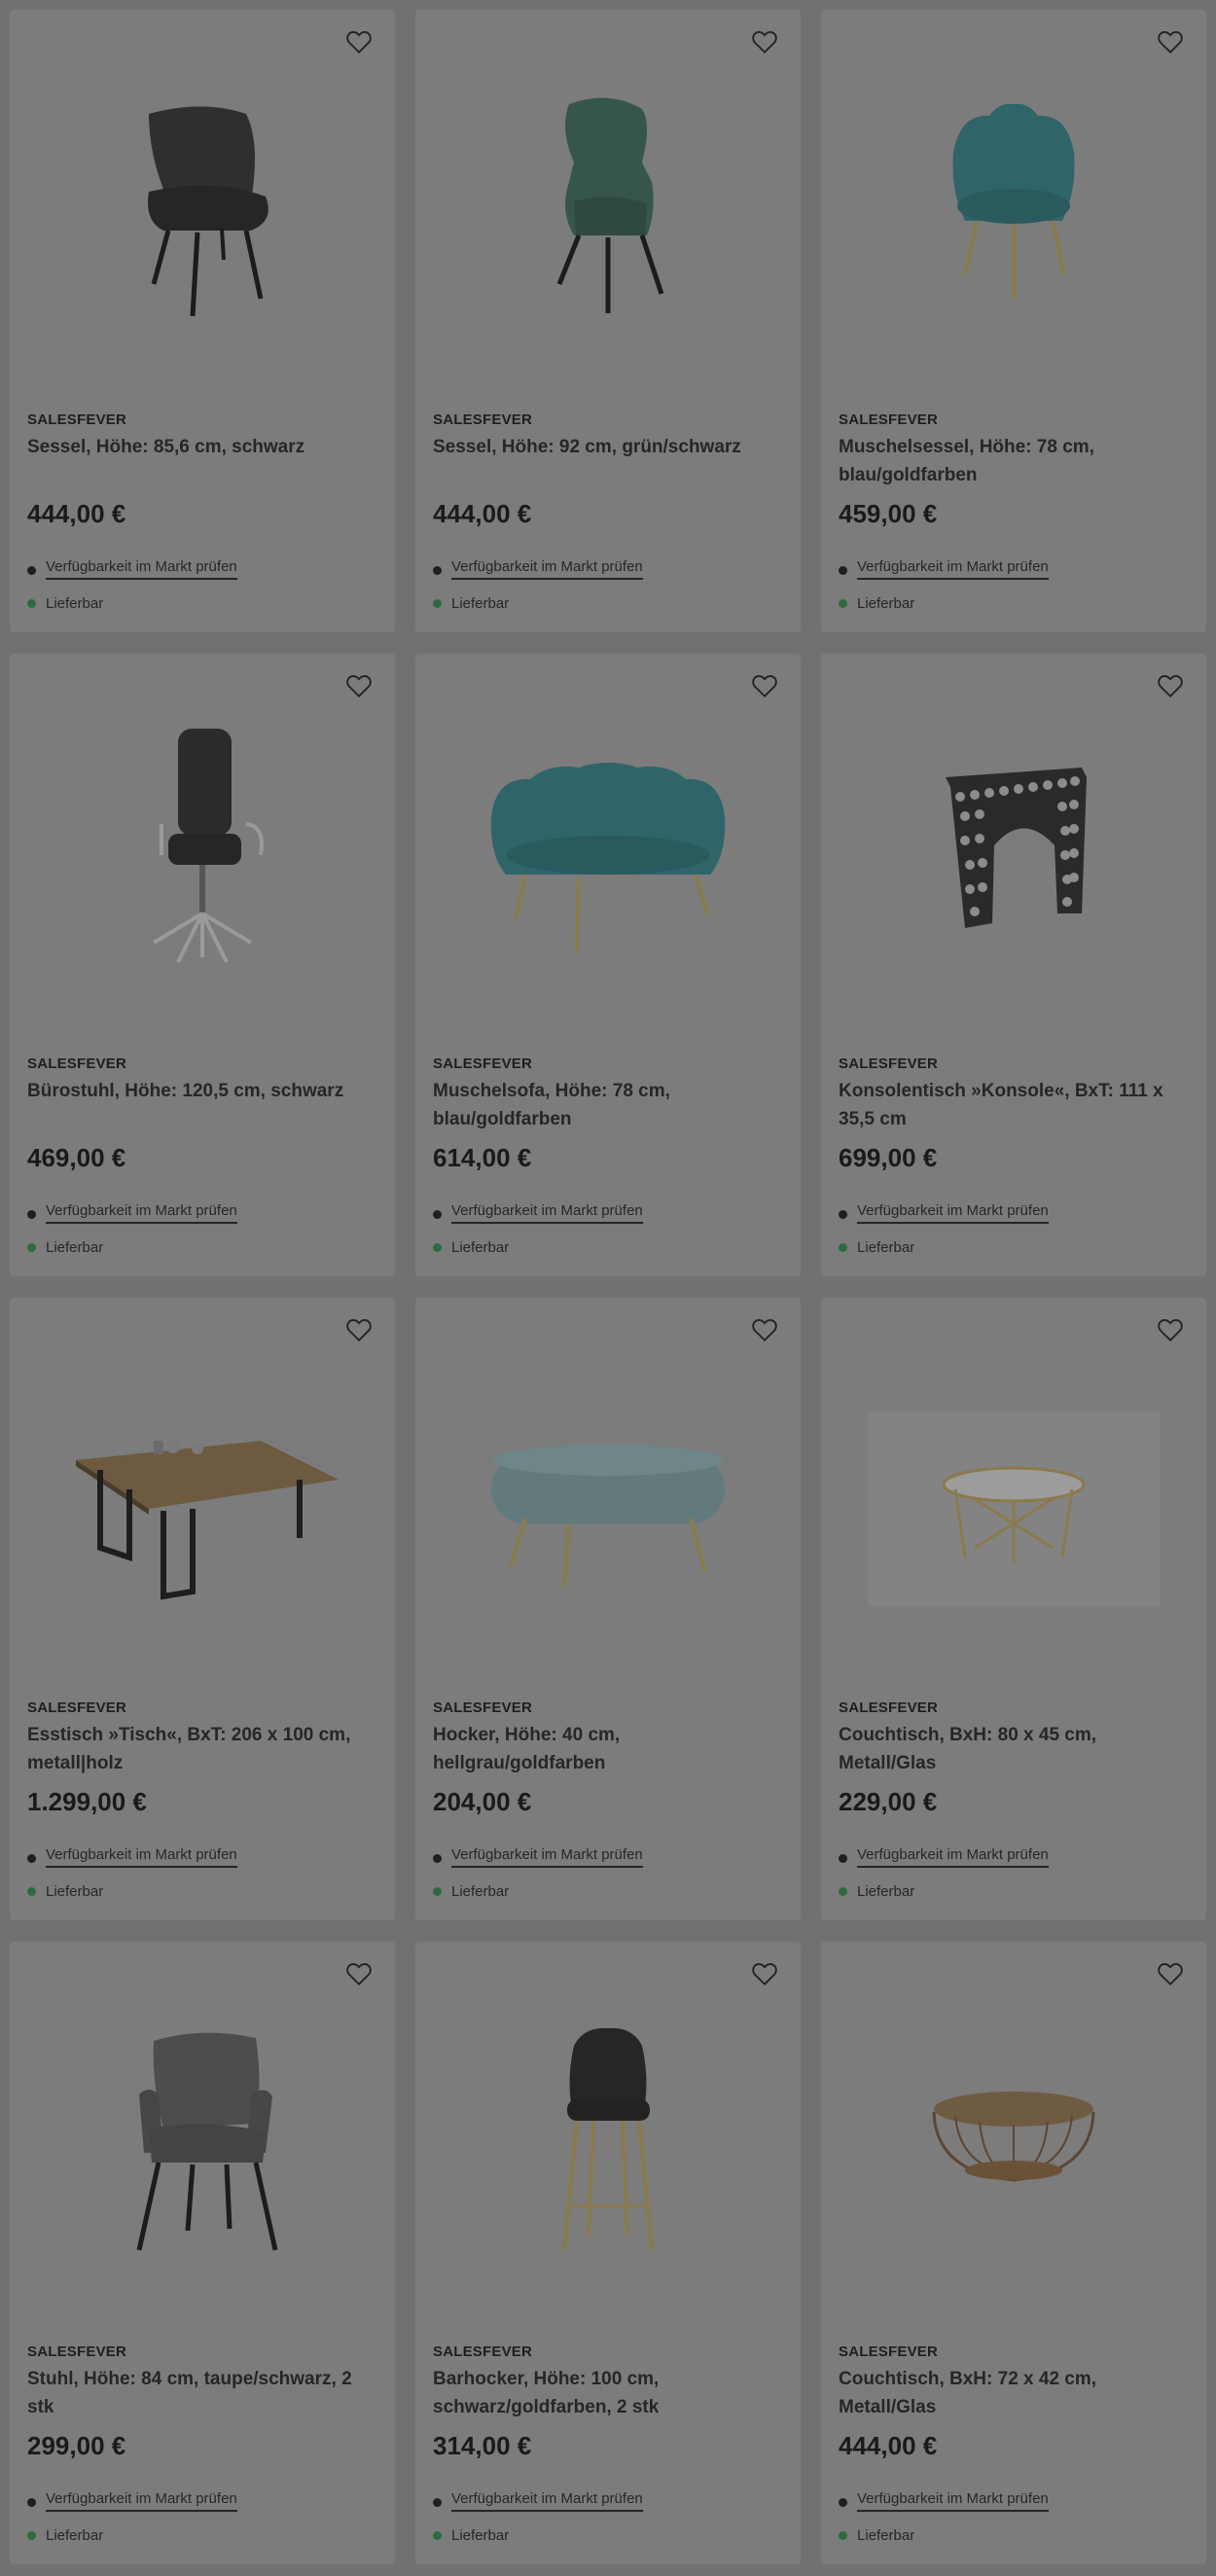 This screenshot has width=1216, height=2576. I want to click on product-title: Couchtisch, BxH: 72 x 42 cm, Metall/Glas, so click(1014, 2393).